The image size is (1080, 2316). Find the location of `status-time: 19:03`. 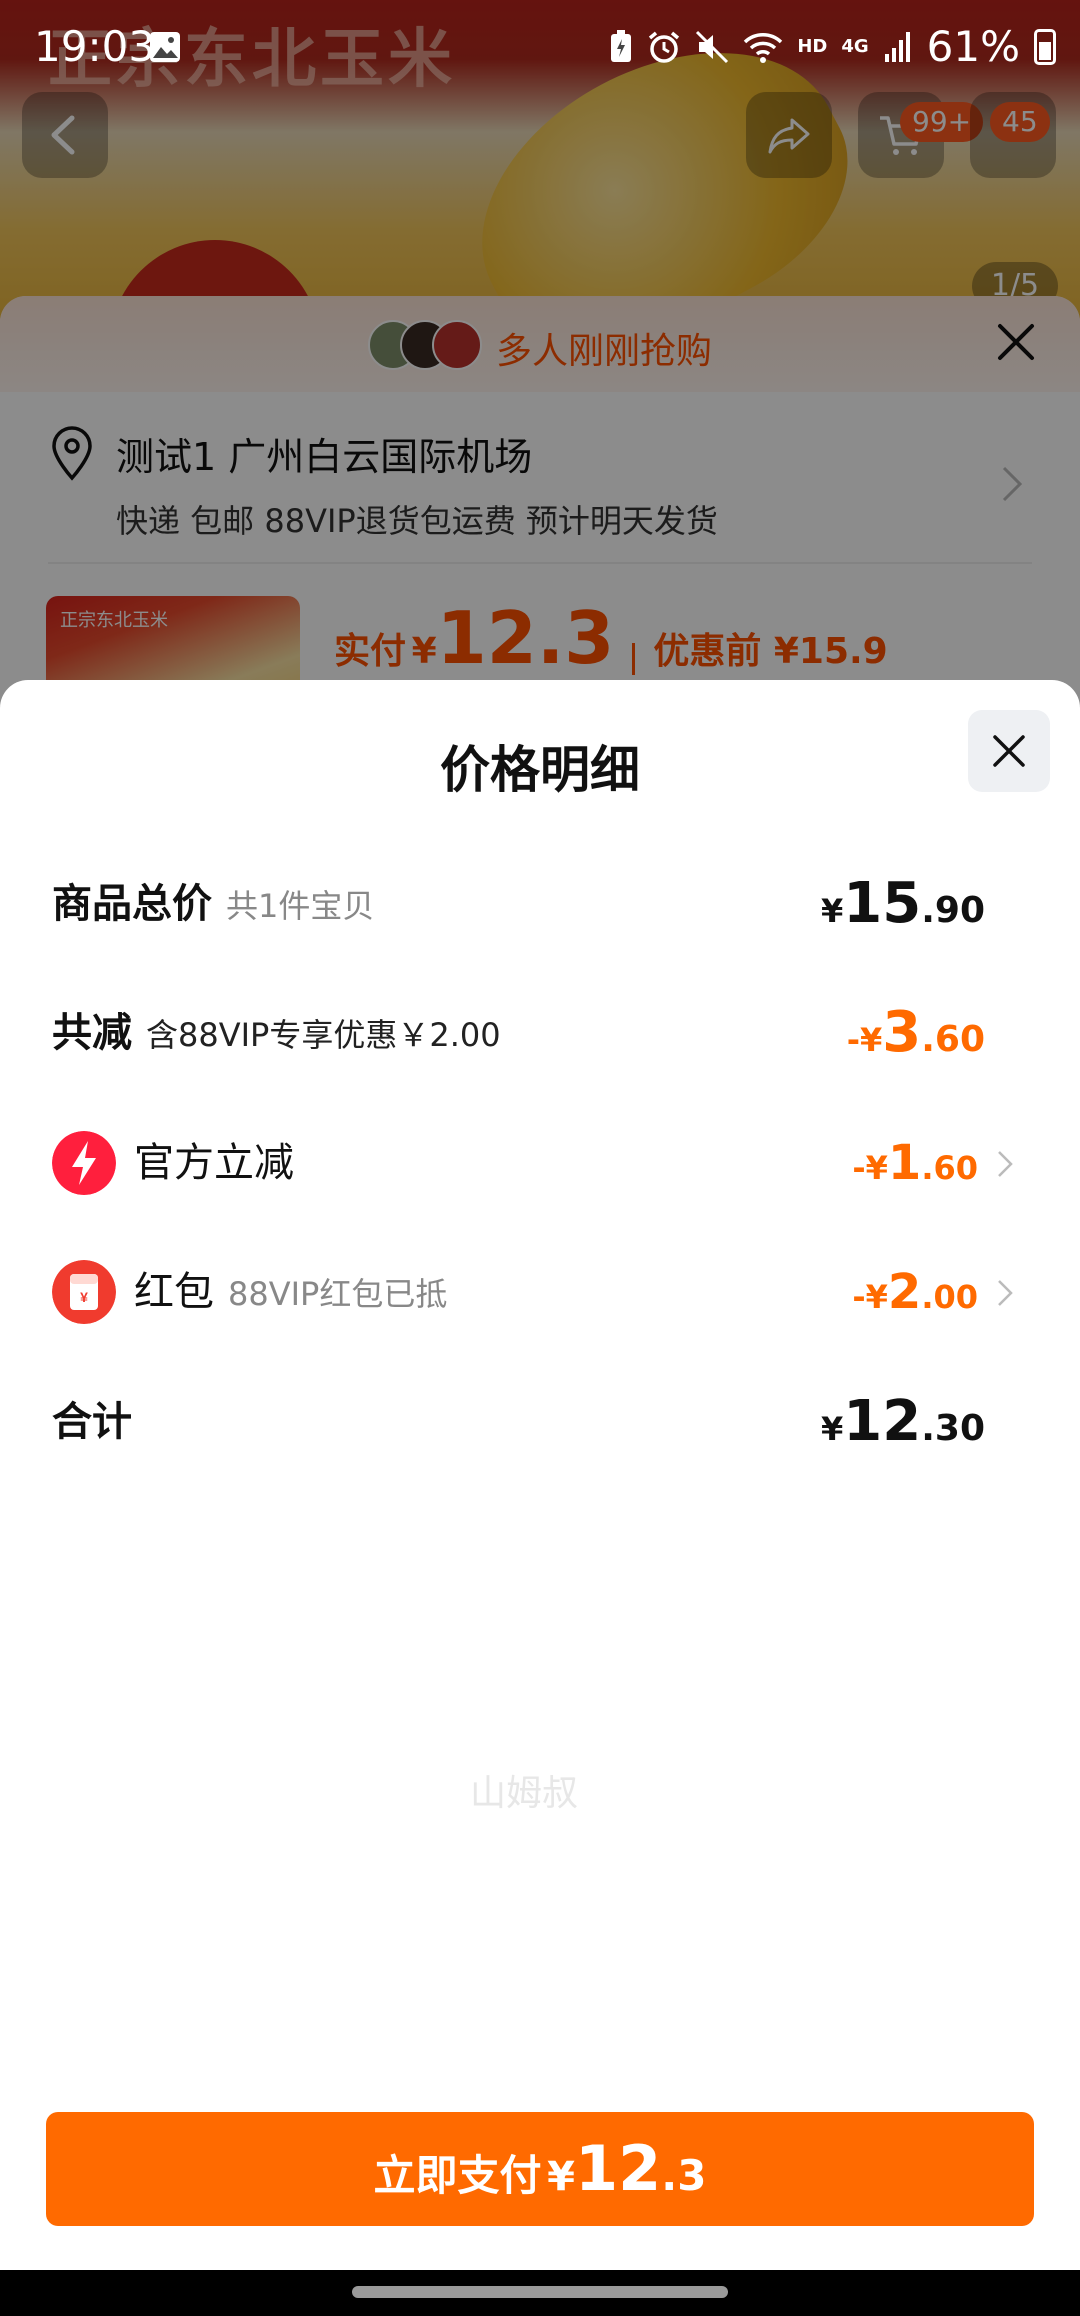

status-time: 19:03 is located at coordinates (95, 46).